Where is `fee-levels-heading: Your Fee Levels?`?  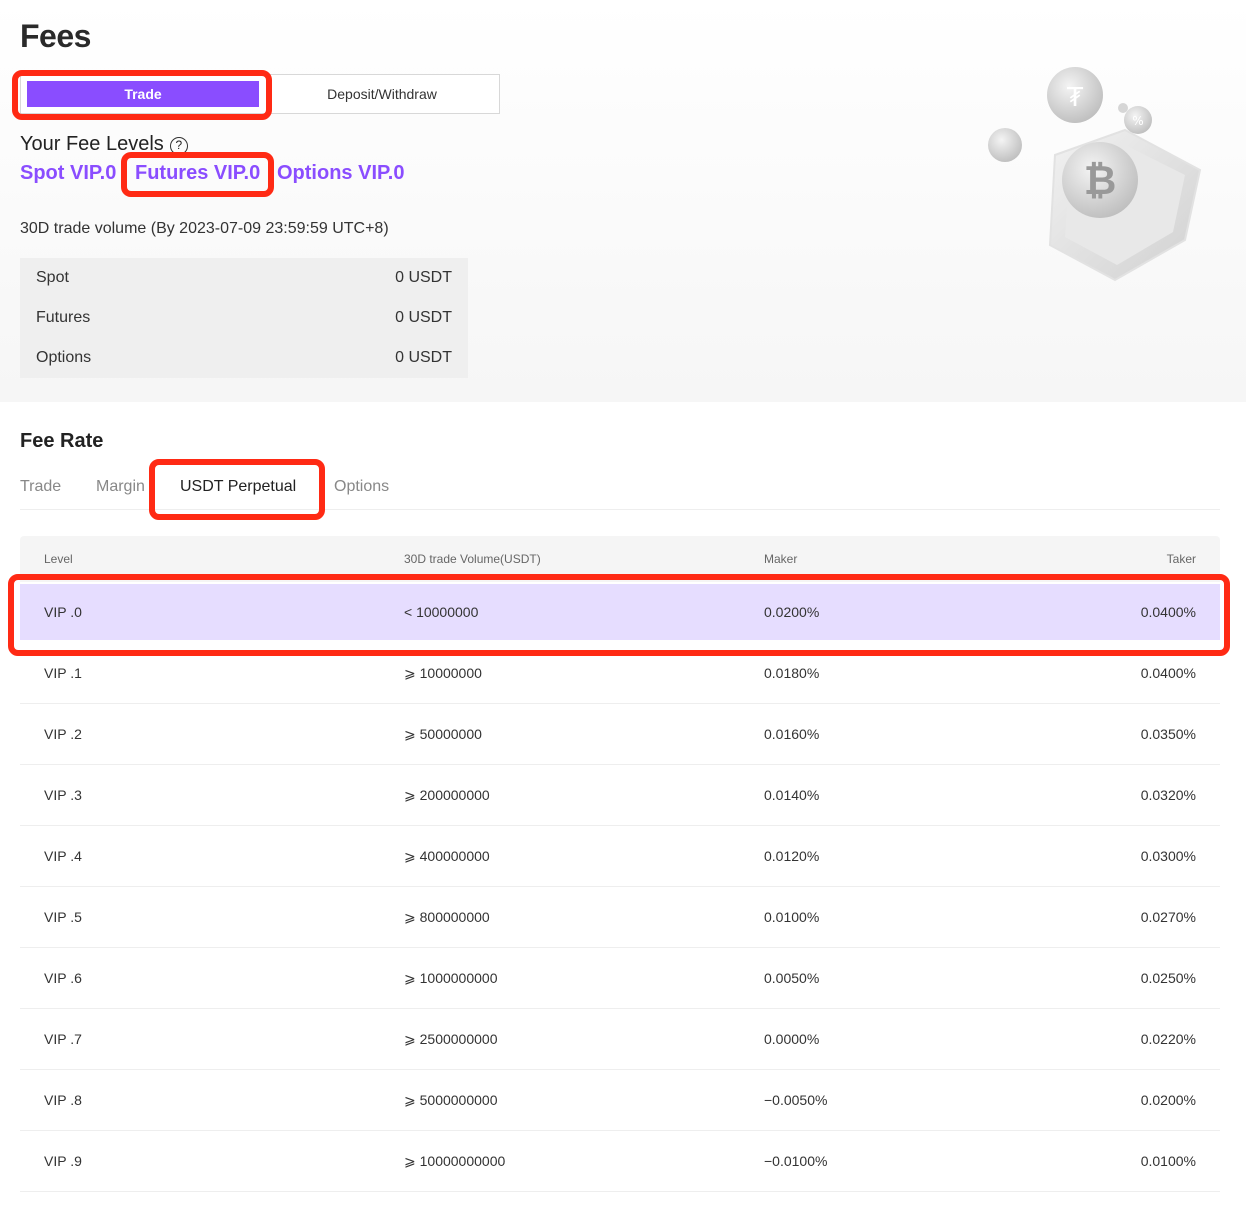
fee-levels-heading: Your Fee Levels? is located at coordinates (104, 144).